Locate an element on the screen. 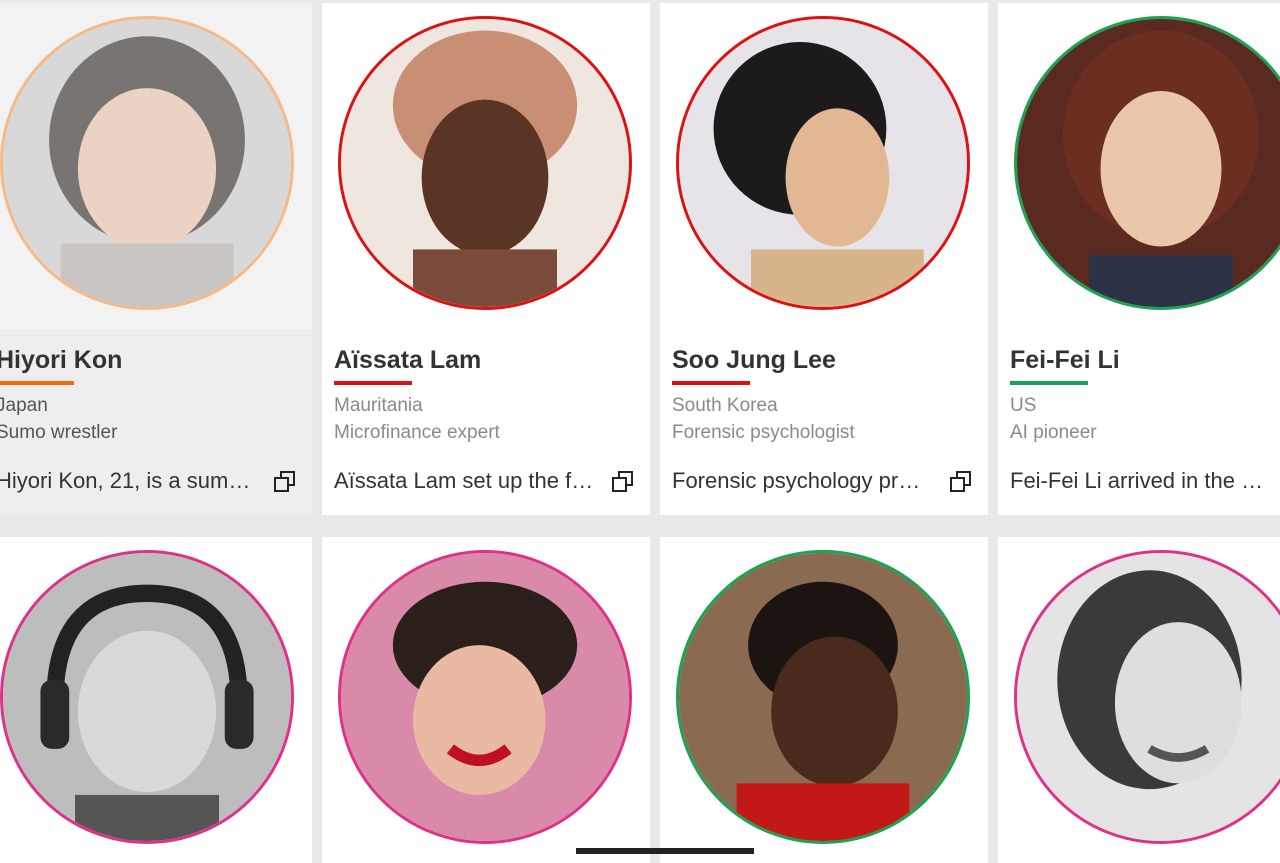 The width and height of the screenshot is (1280, 863). profile-country: South Korea is located at coordinates (725, 405).